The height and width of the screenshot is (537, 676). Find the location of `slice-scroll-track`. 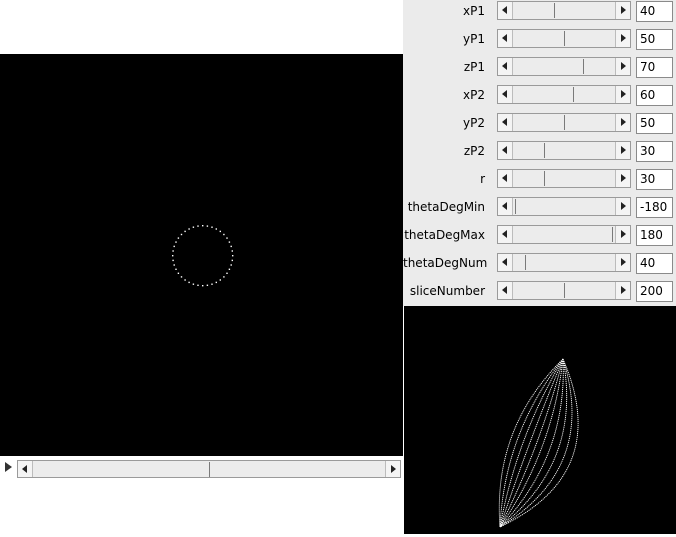

slice-scroll-track is located at coordinates (209, 469).